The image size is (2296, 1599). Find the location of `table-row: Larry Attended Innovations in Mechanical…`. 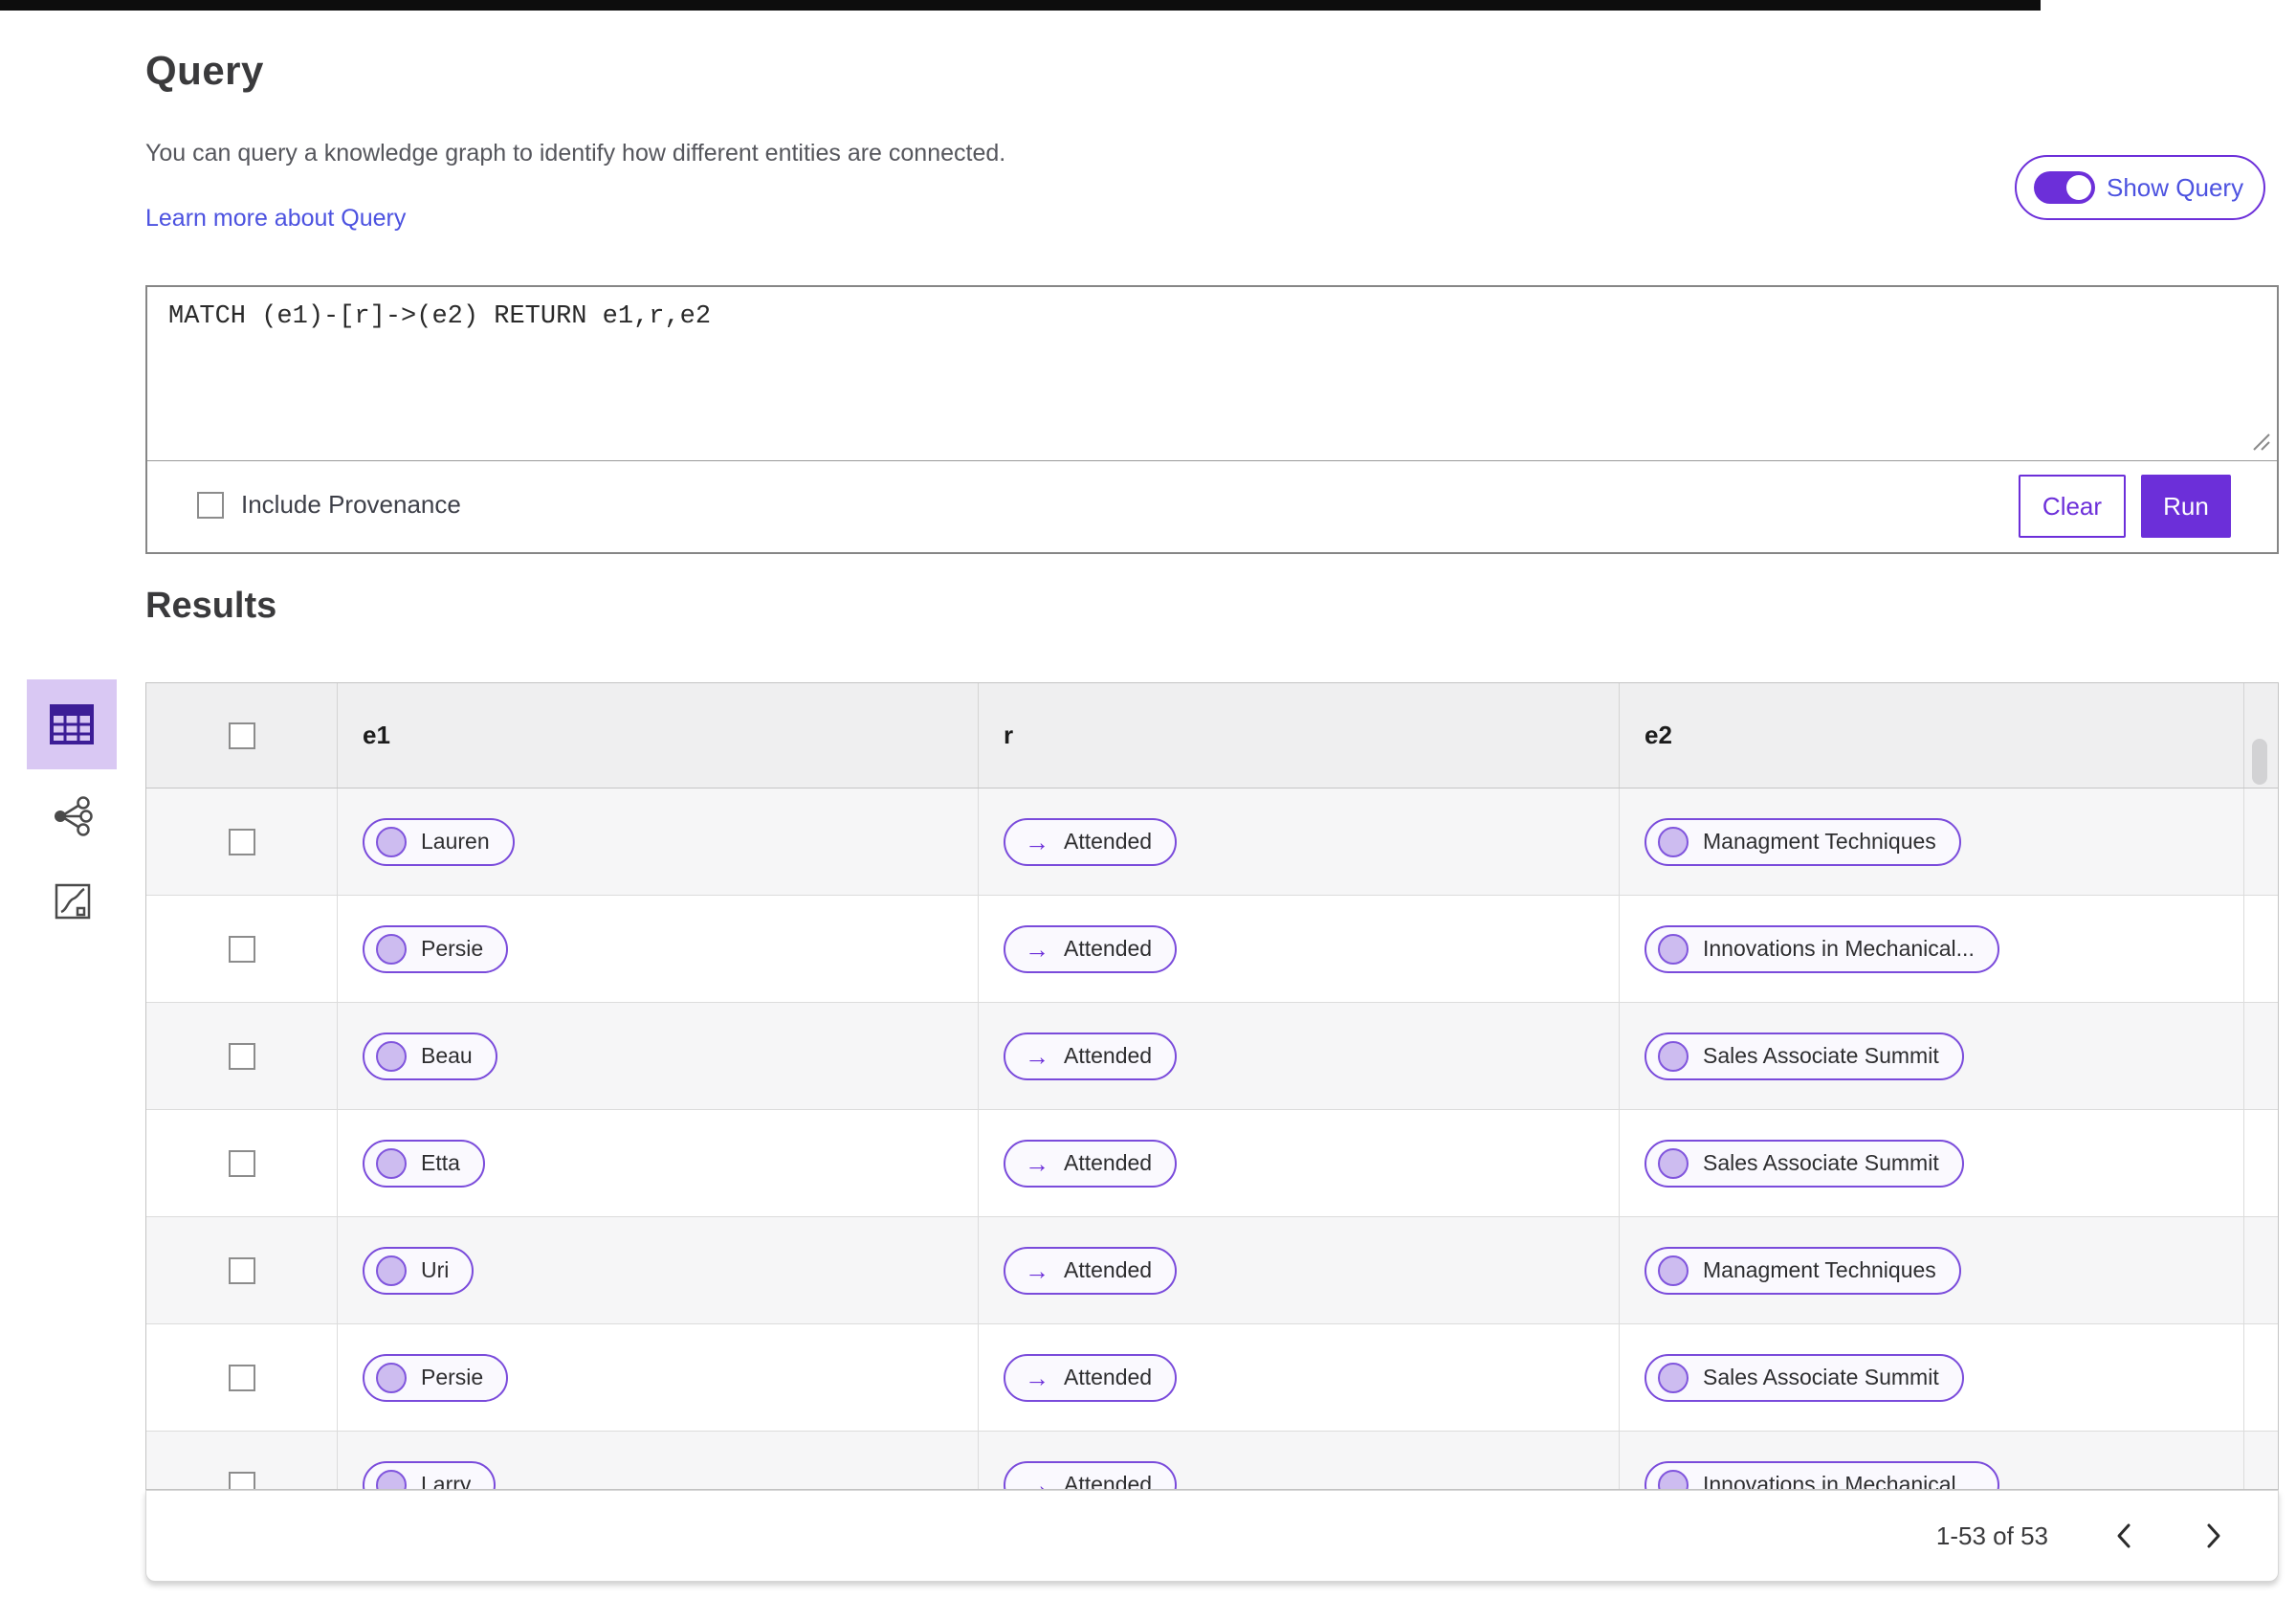

table-row: Larry Attended Innovations in Mechanical… is located at coordinates (1212, 1461).